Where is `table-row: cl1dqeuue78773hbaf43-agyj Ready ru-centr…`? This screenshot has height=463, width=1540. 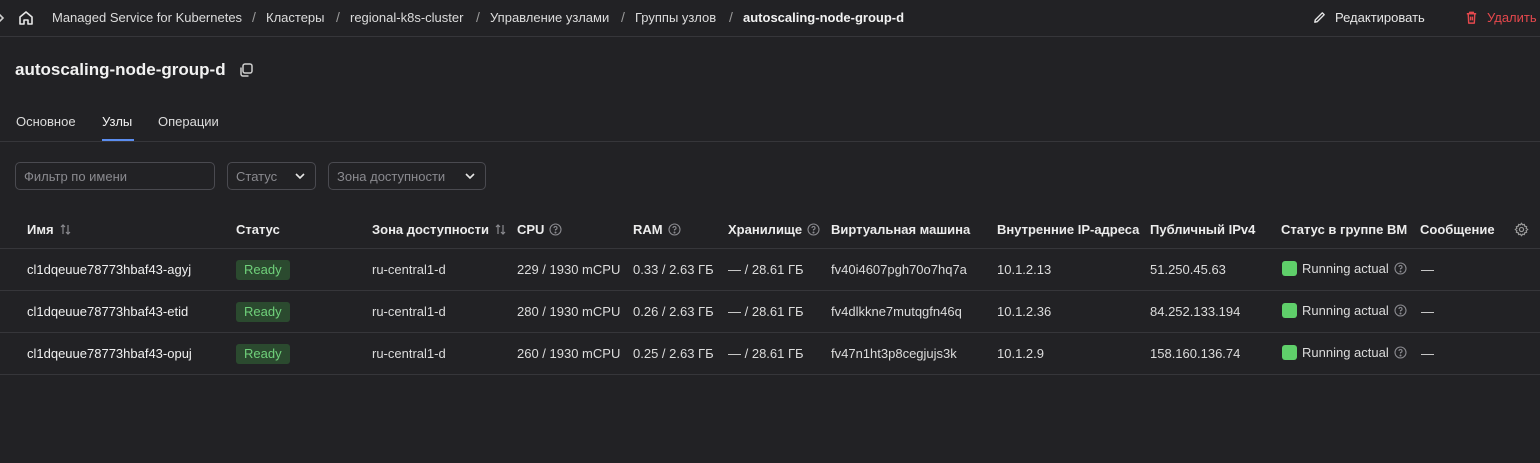 table-row: cl1dqeuue78773hbaf43-agyj Ready ru-centr… is located at coordinates (770, 270).